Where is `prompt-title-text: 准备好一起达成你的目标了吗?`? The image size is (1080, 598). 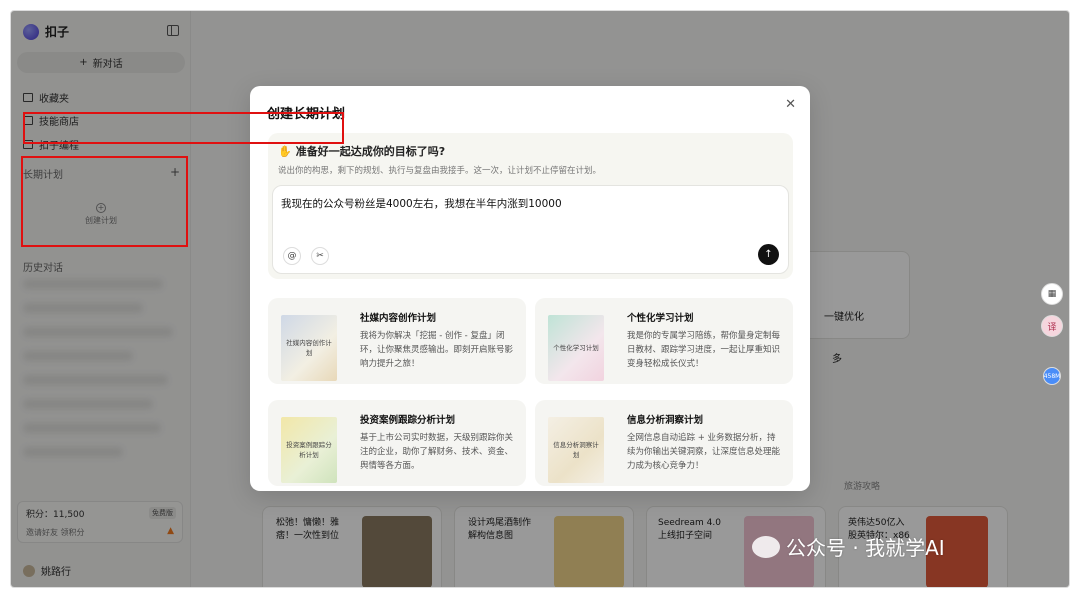
prompt-title-text: 准备好一起达成你的目标了吗? is located at coordinates (370, 151).